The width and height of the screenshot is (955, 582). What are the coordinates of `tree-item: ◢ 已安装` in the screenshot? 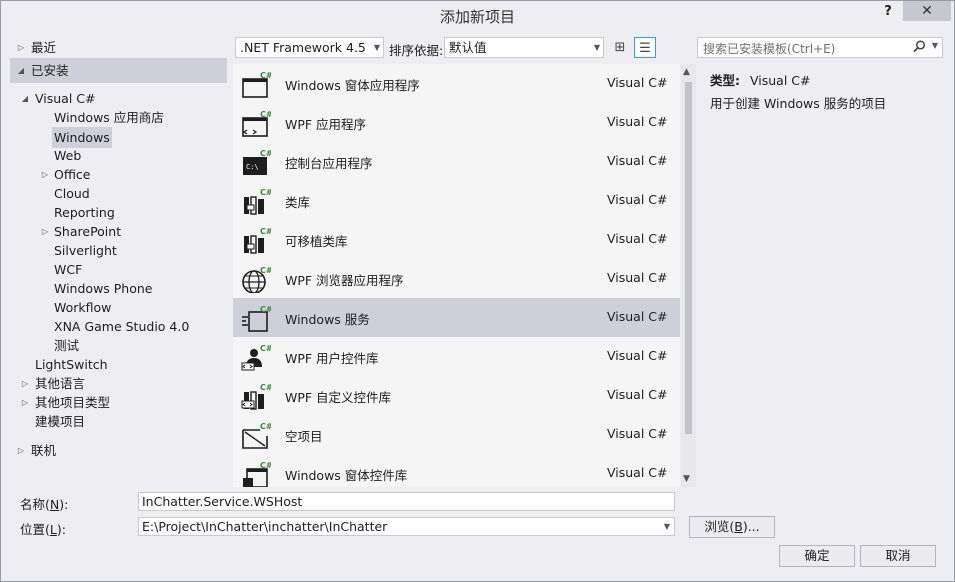 It's located at (118, 70).